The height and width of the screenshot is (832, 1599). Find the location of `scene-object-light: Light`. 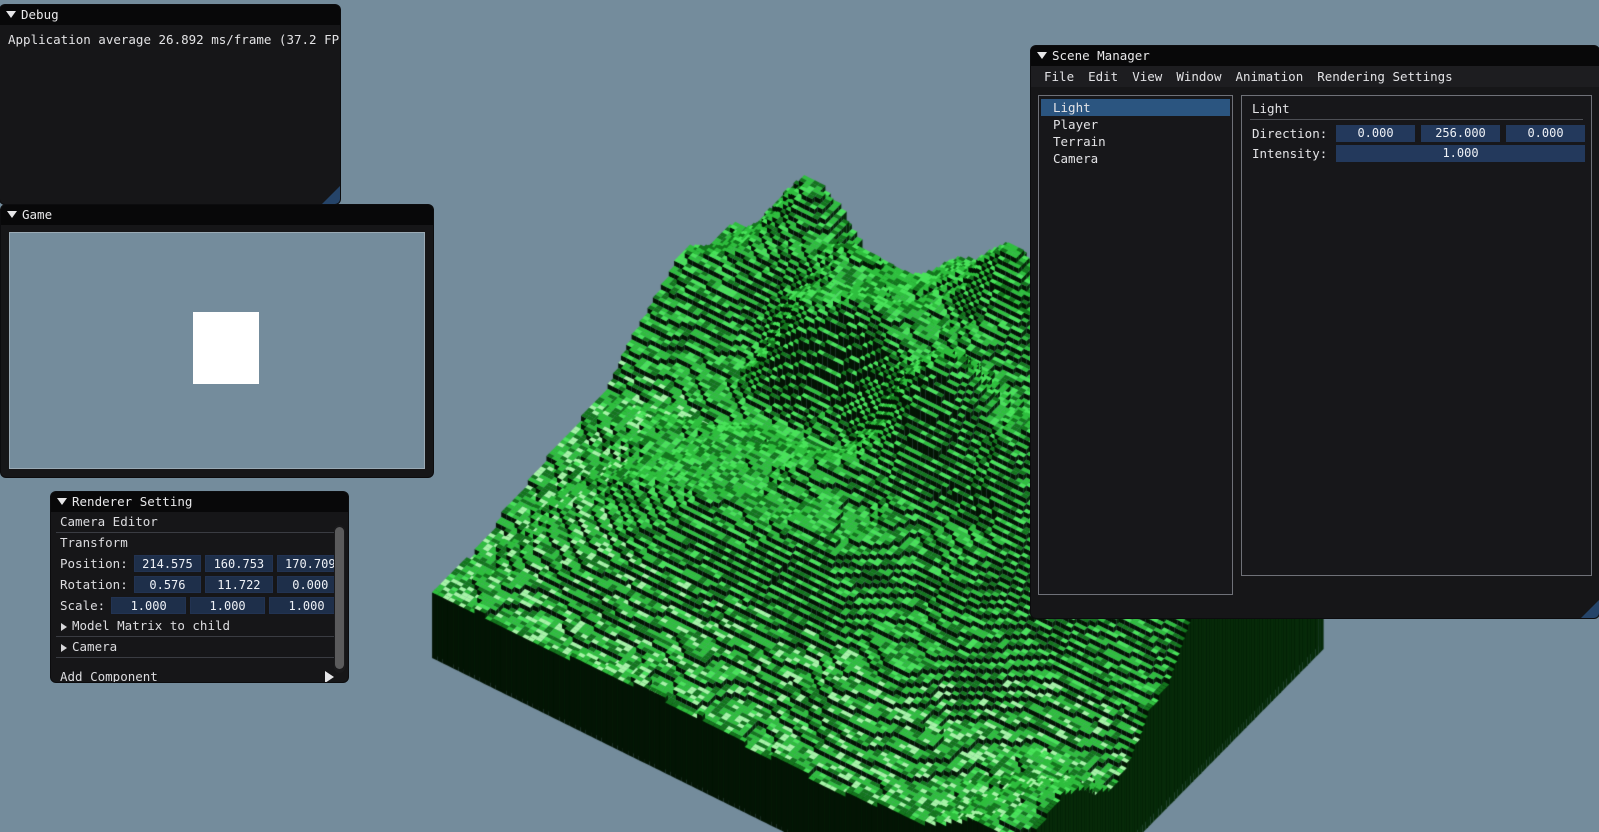

scene-object-light: Light is located at coordinates (1135, 107).